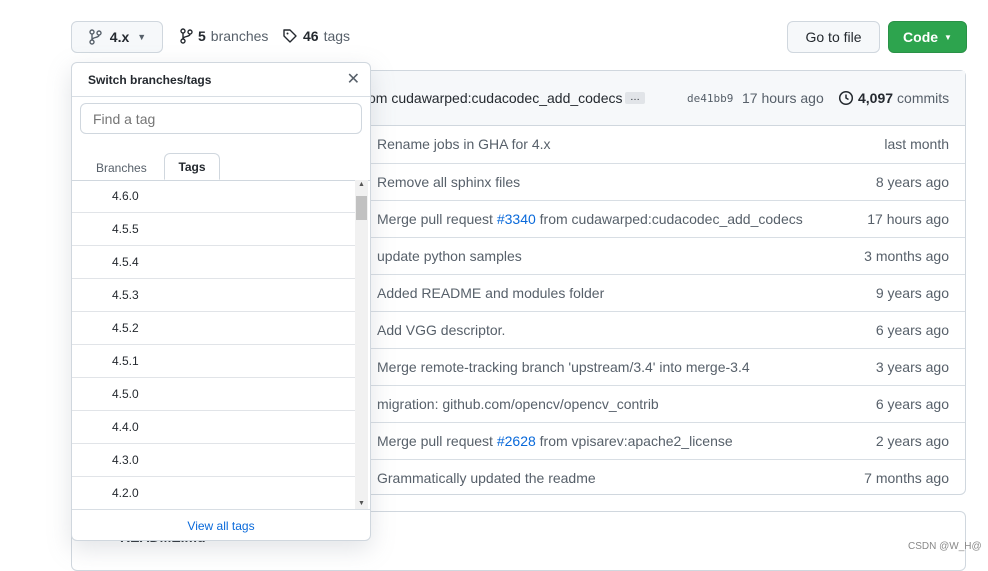 The width and height of the screenshot is (988, 571). I want to click on commits-label: commits, so click(923, 98).